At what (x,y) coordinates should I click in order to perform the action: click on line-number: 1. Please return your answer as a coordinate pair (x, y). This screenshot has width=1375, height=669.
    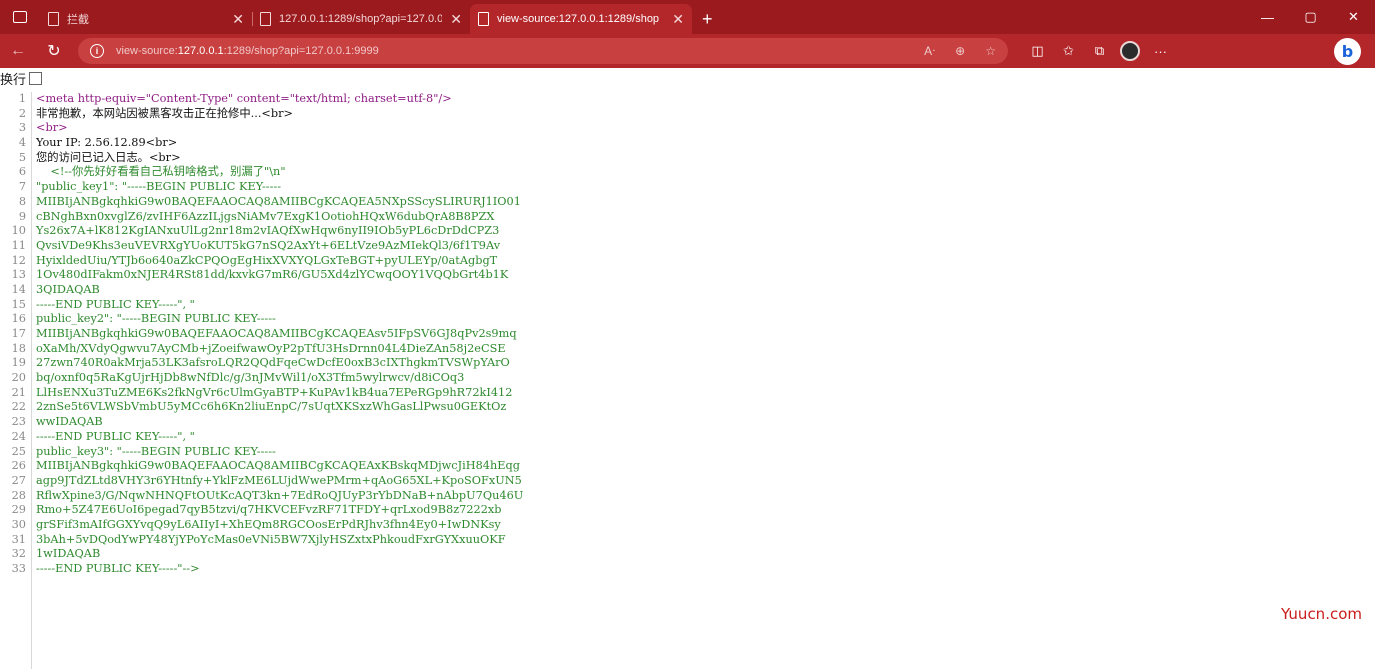
    Looking at the image, I should click on (22, 98).